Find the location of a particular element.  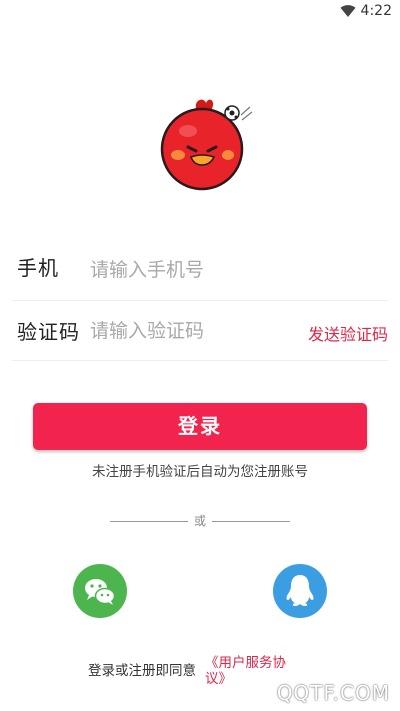

red-bird-mascot-icon is located at coordinates (206, 145).